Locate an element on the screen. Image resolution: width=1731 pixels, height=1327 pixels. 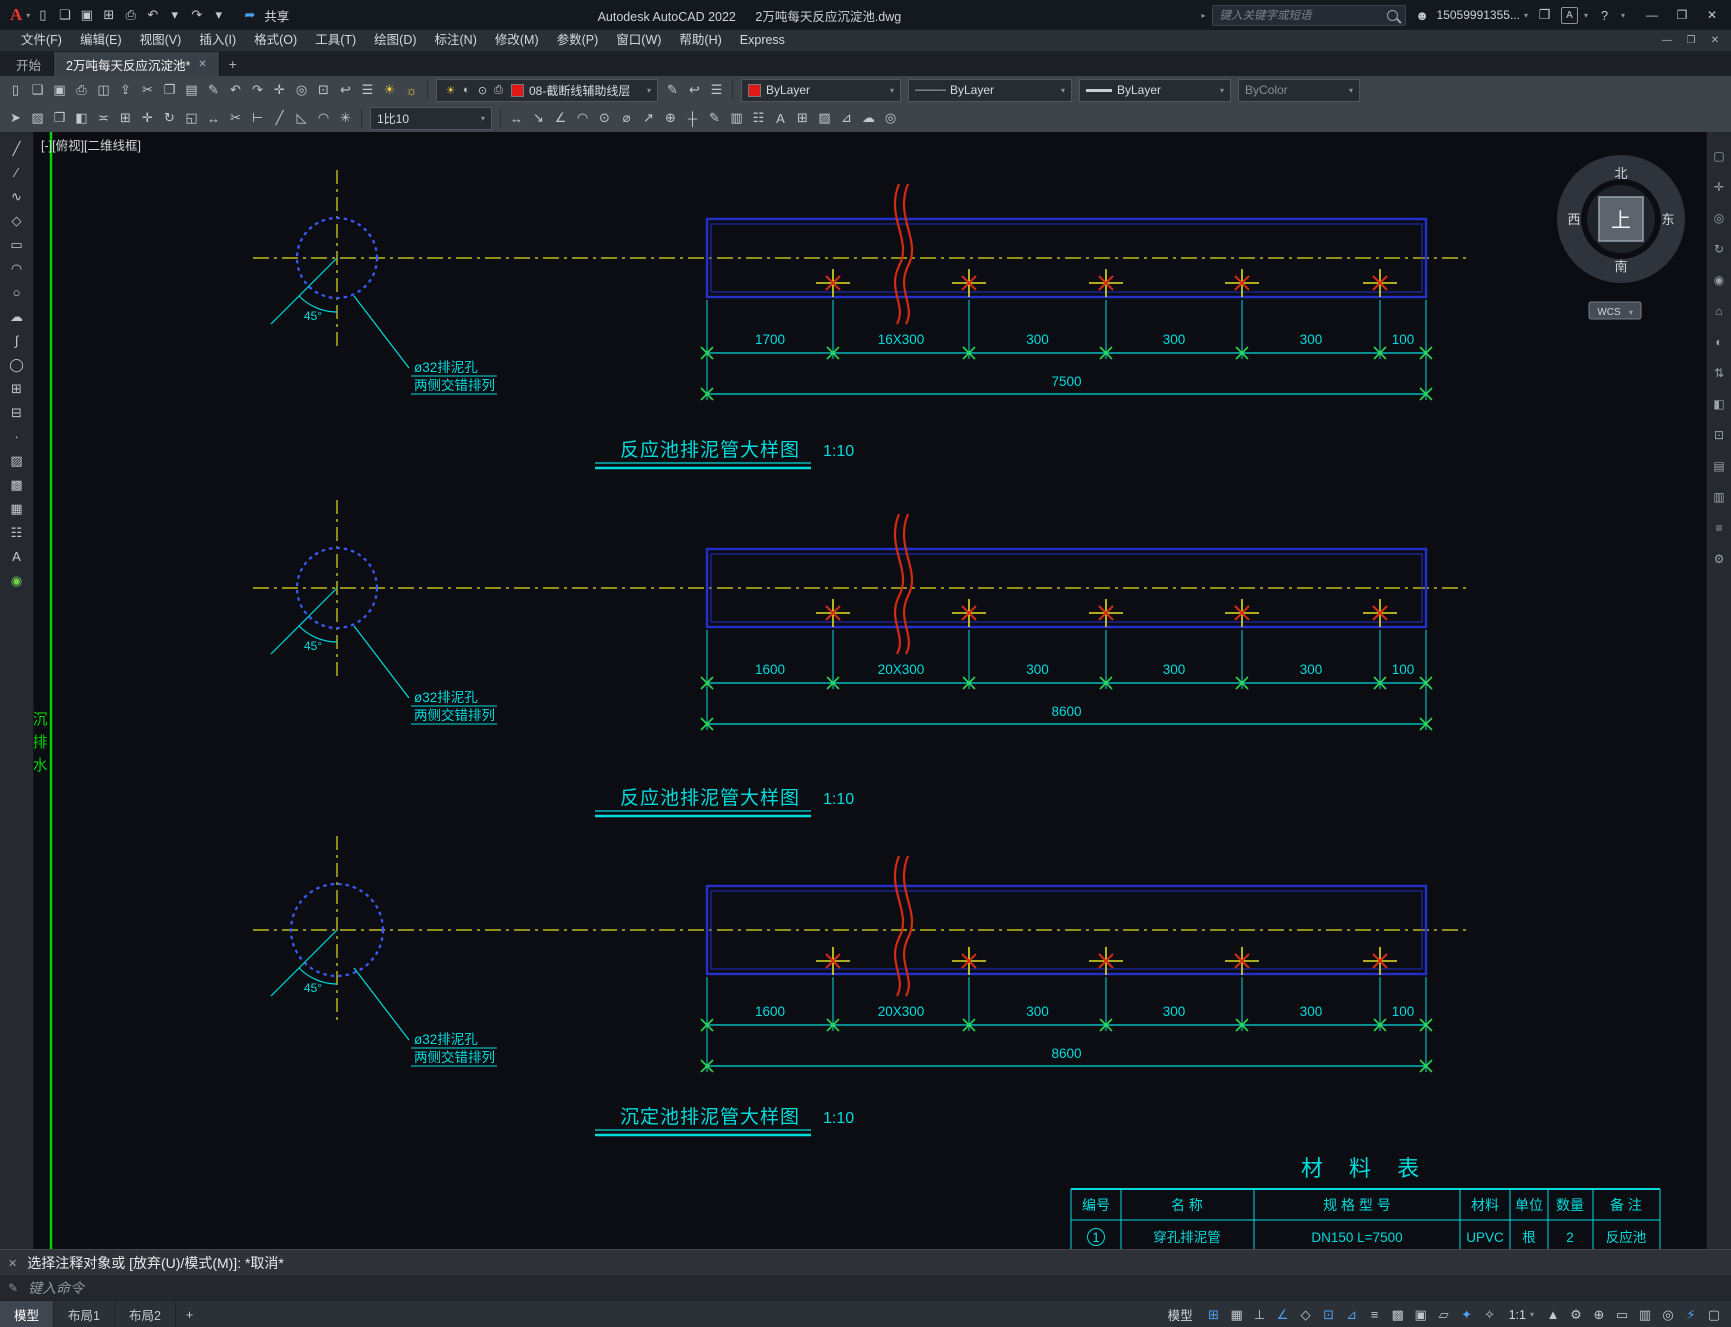
dim-arc-icon: ◠ is located at coordinates (582, 118).